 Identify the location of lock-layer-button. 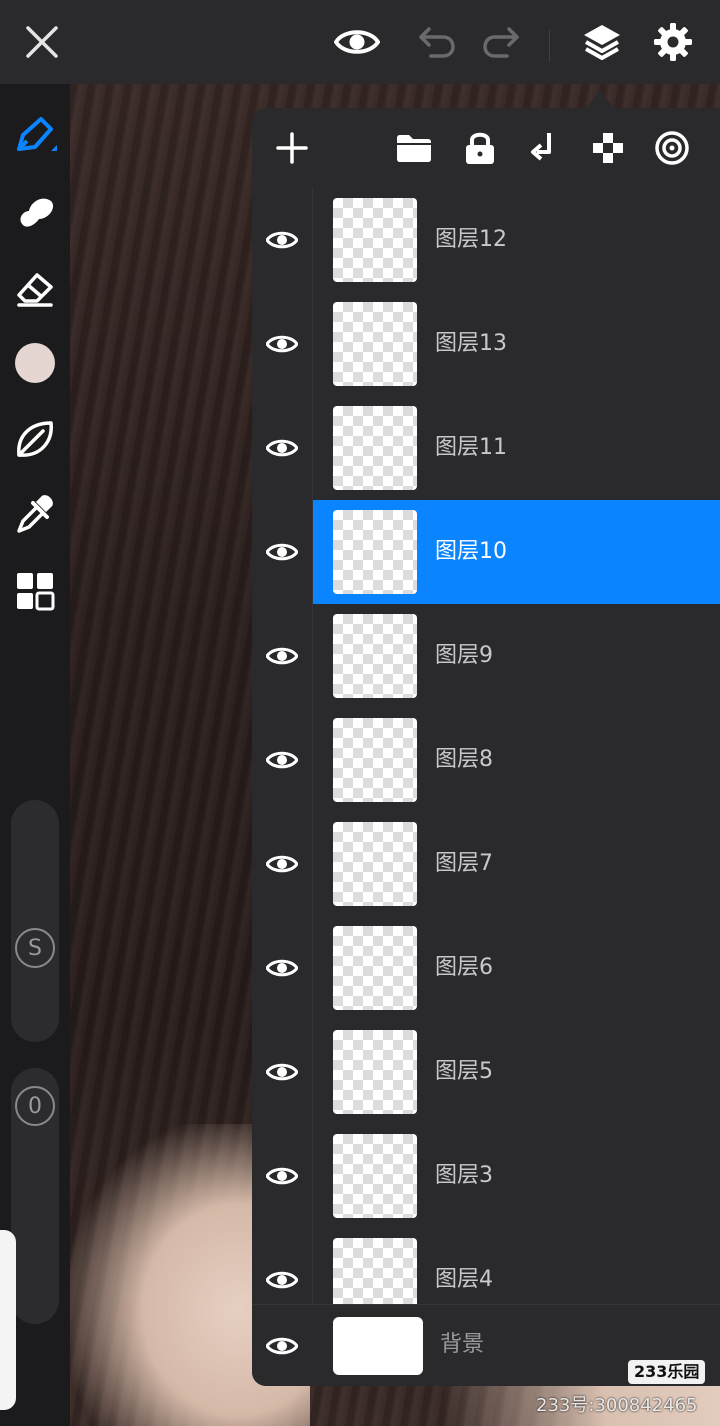
(480, 148).